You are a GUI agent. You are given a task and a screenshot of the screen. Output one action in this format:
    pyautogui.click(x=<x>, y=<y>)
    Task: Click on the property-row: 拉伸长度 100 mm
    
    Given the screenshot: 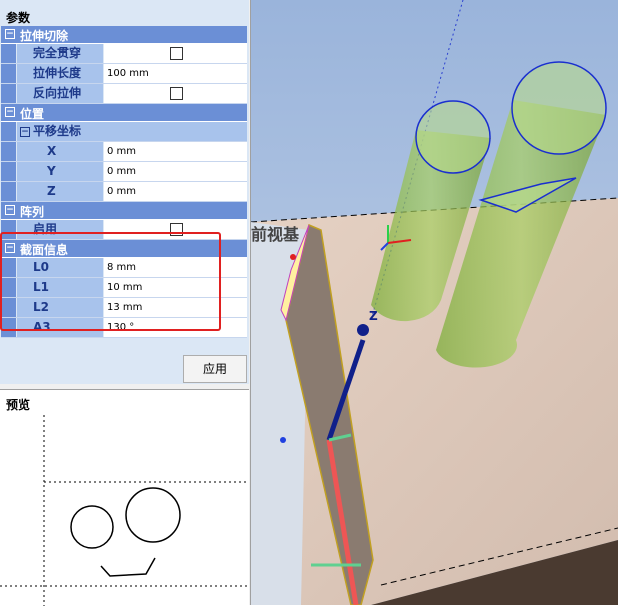 What is the action you would take?
    pyautogui.click(x=124, y=74)
    